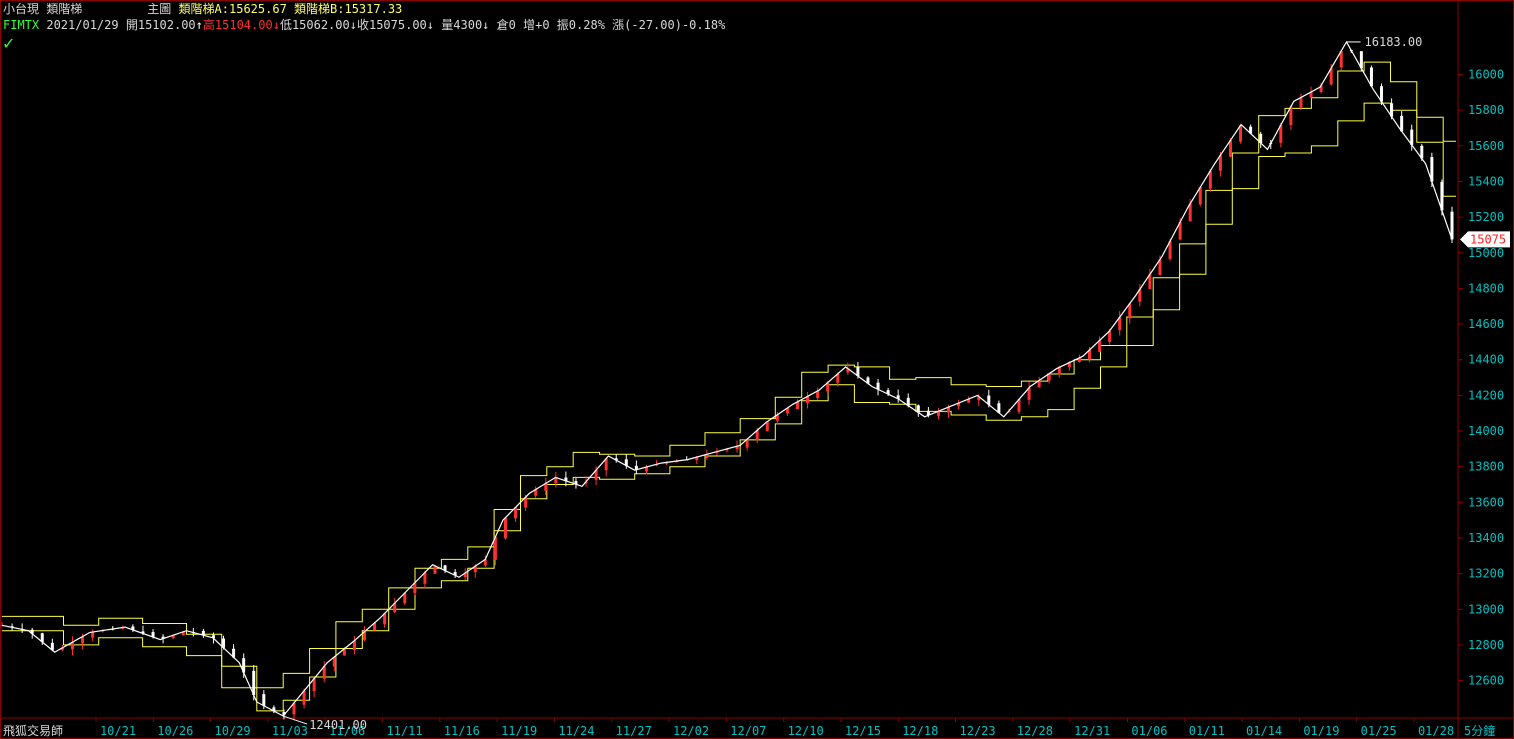  I want to click on last-price-label: 15075, so click(1488, 239).